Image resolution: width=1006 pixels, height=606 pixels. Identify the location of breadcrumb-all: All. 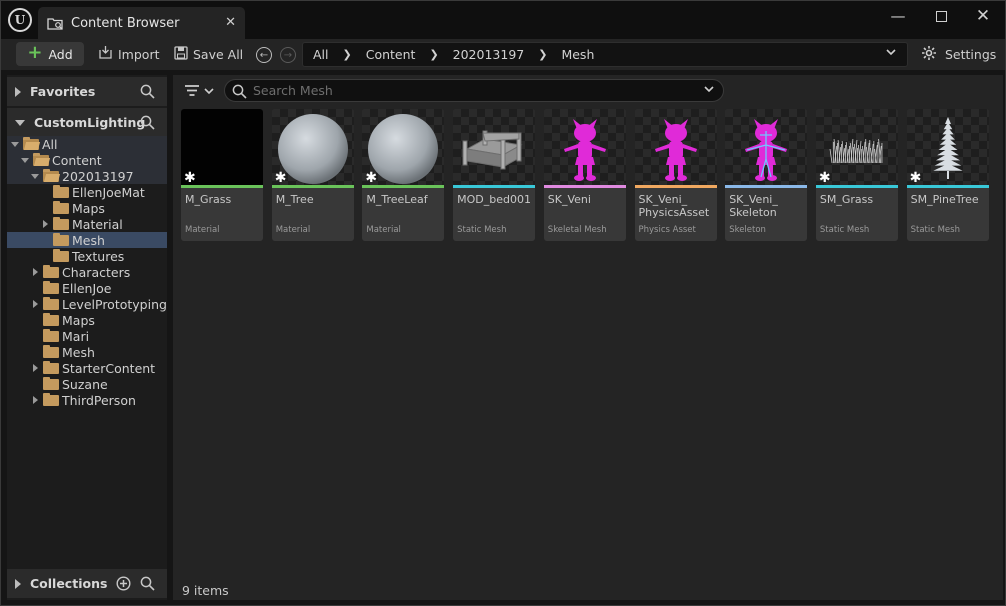
(321, 54).